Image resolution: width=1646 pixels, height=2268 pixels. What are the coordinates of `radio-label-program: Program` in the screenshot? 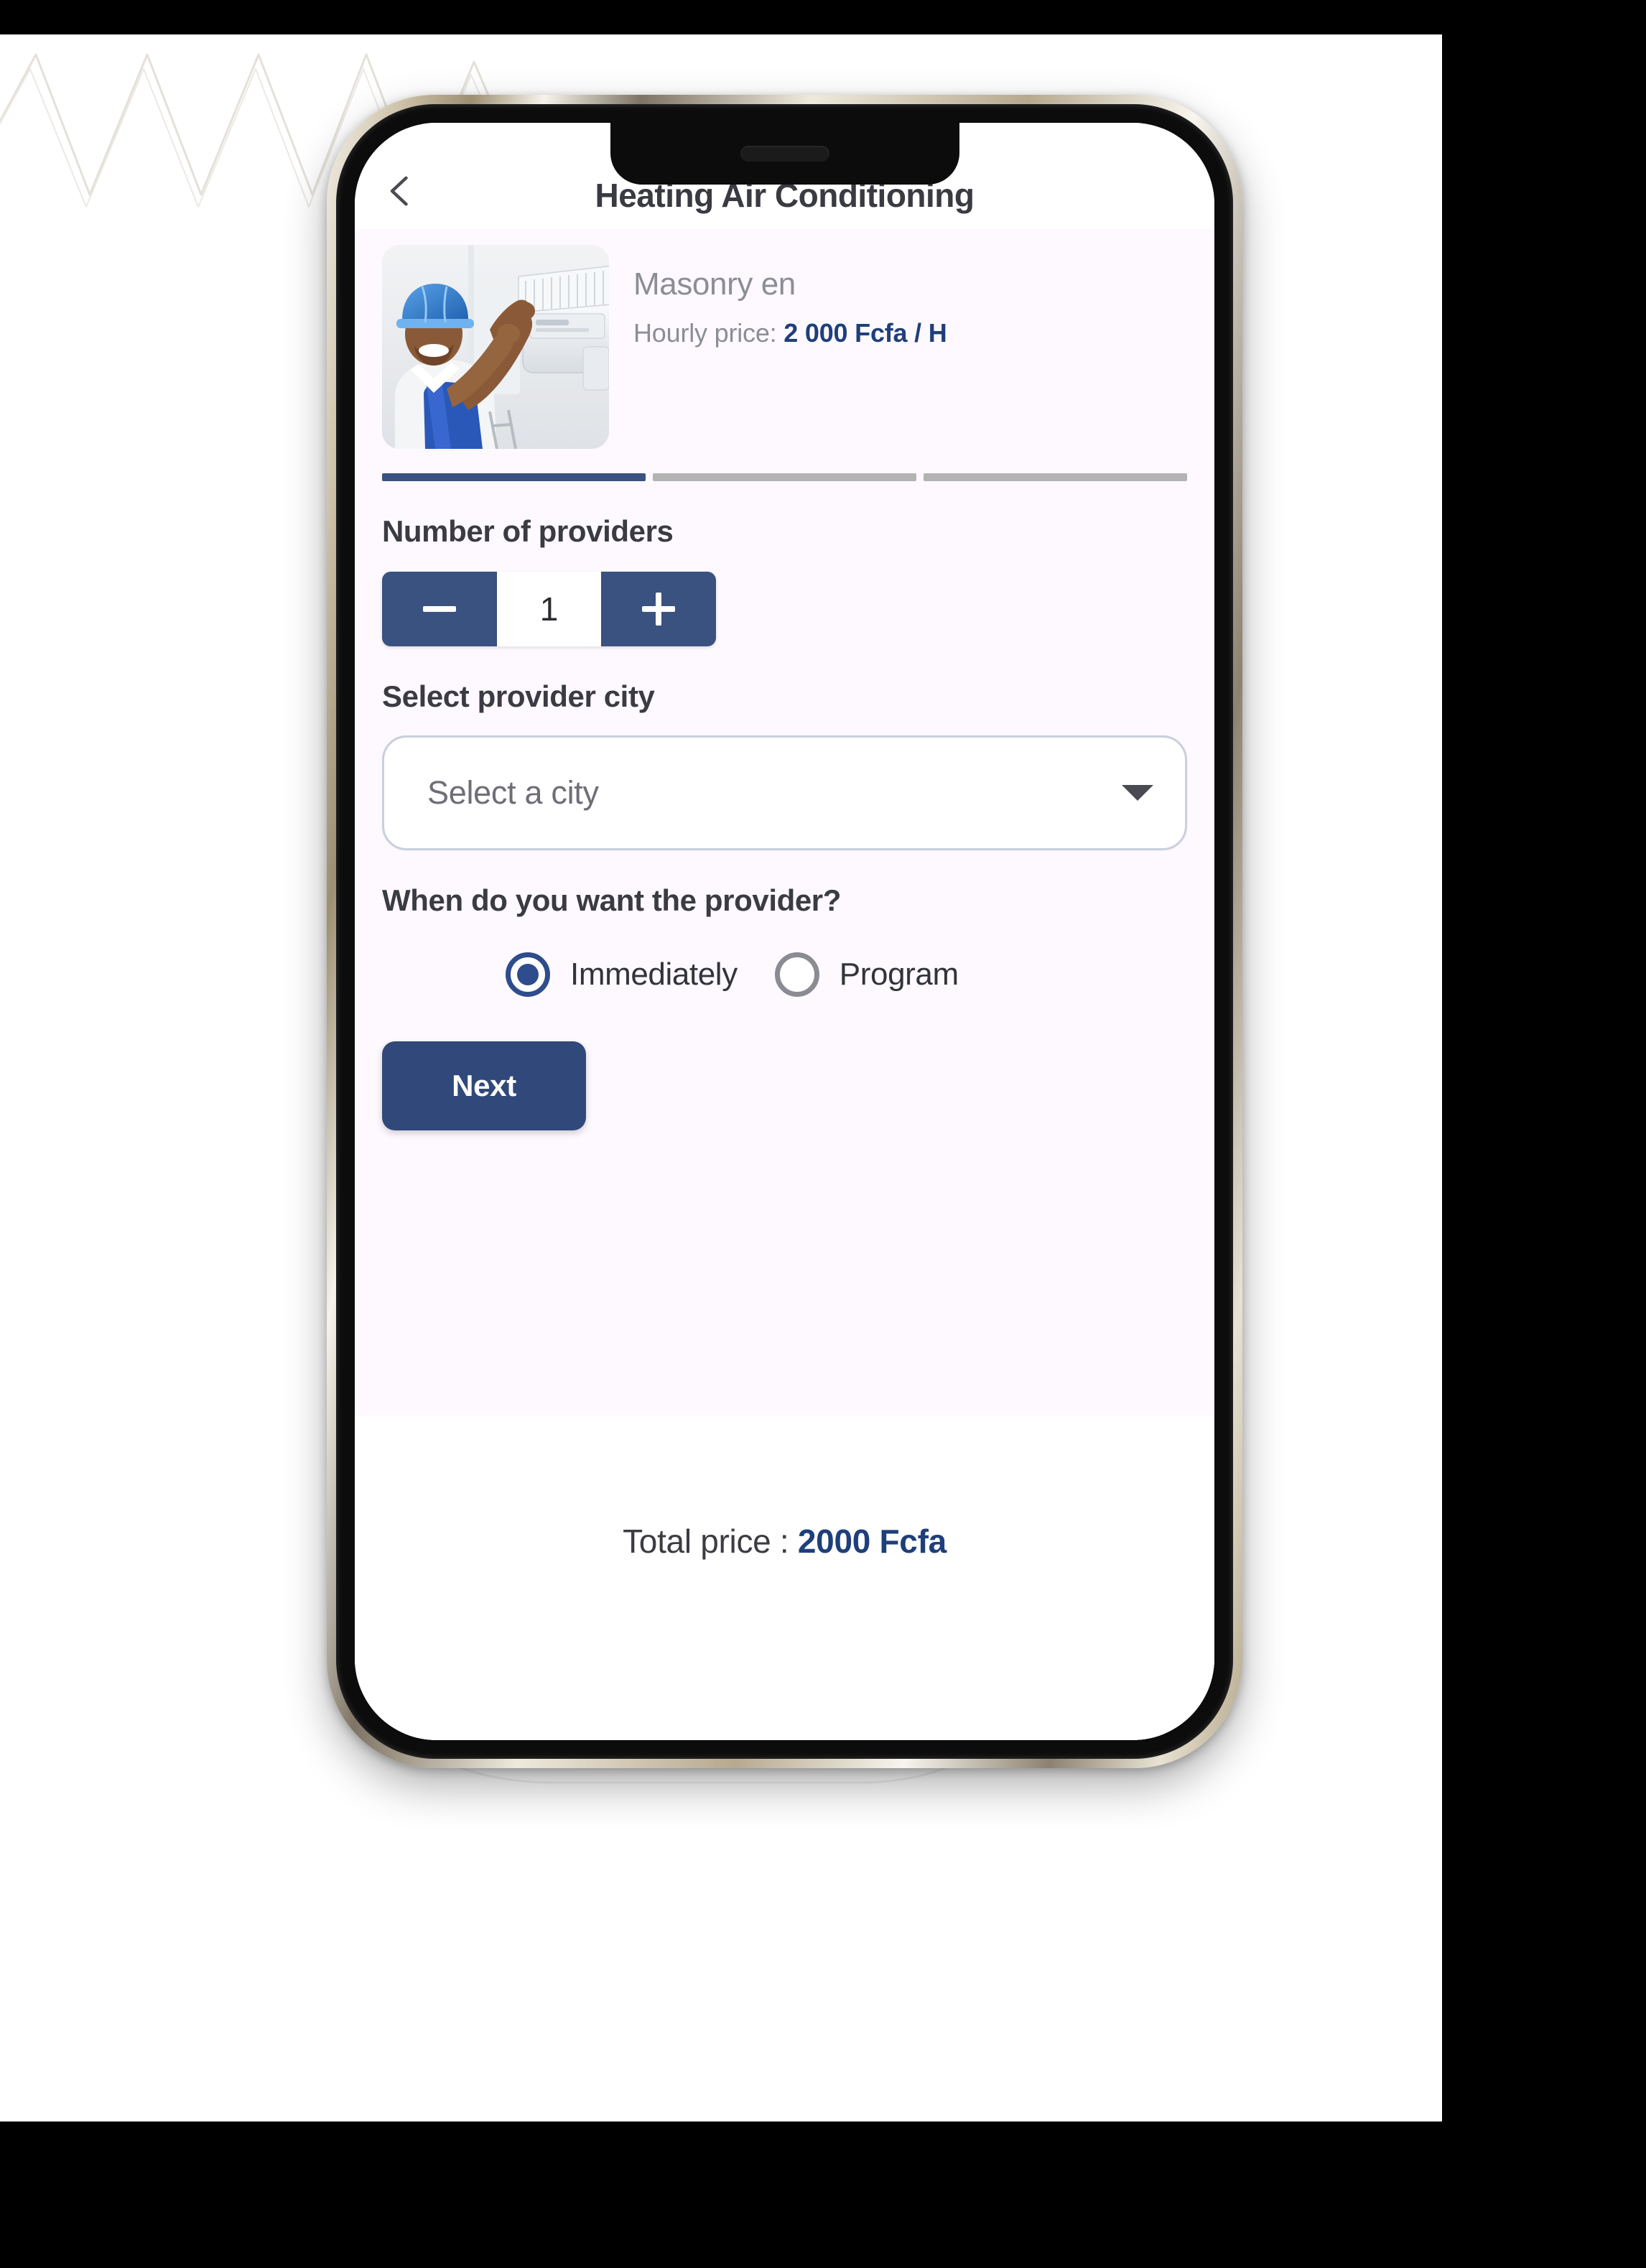 It's located at (899, 974).